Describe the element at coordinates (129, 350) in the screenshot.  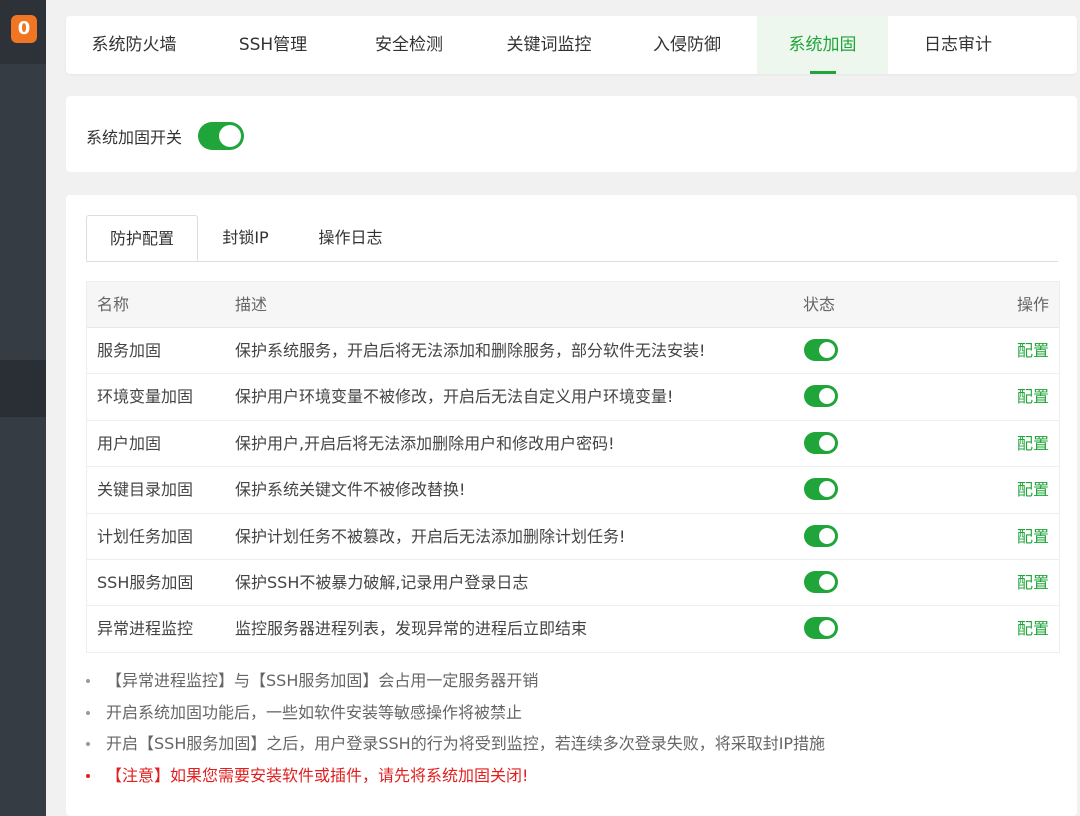
I see `row-name: 服务加固` at that location.